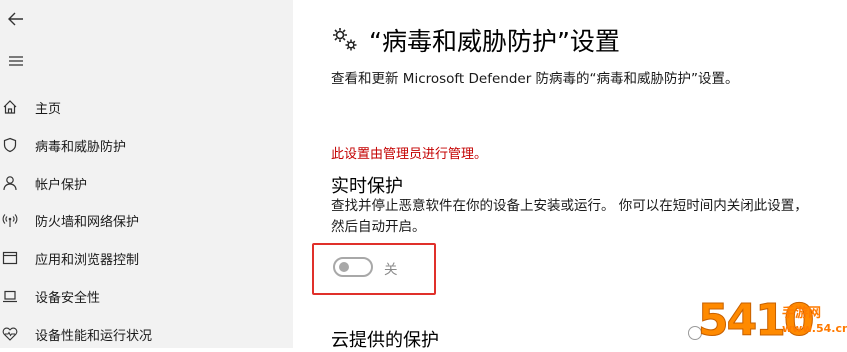 This screenshot has width=847, height=352. I want to click on watermark-logo: 5410 手游网 www.54.cn, so click(767, 321).